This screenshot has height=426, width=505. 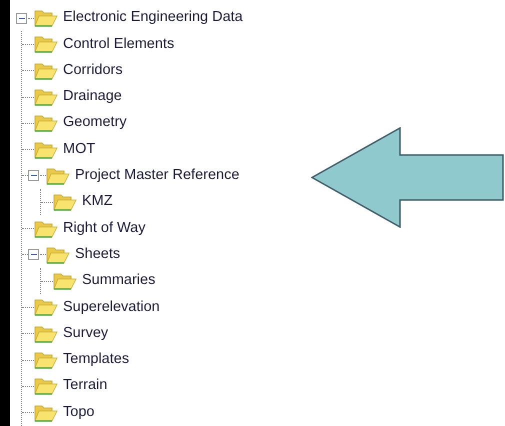 I want to click on folder-label: Geometry, so click(x=95, y=123).